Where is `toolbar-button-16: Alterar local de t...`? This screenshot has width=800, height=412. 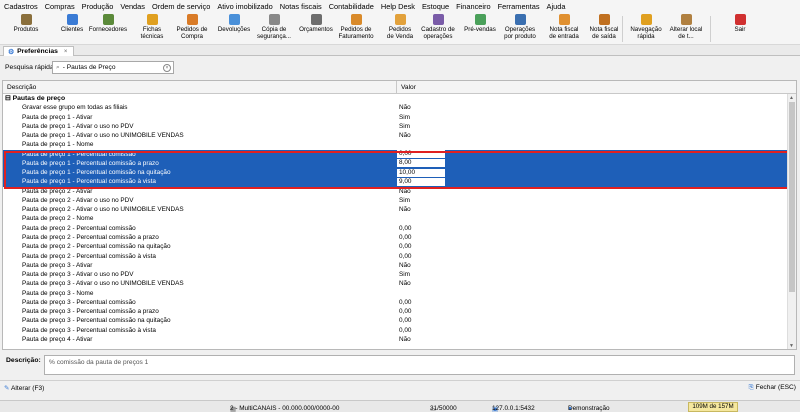
toolbar-button-16: Alterar local de t... is located at coordinates (686, 27).